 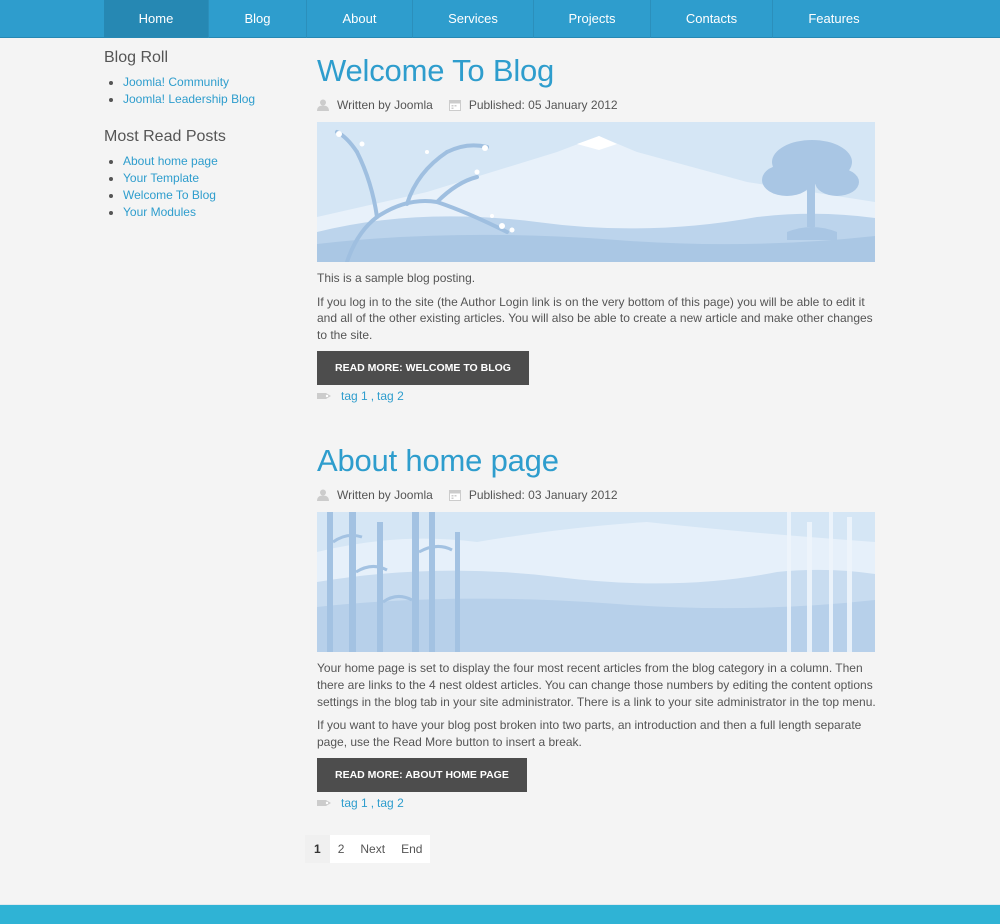 I want to click on pagination: 1 2 Next End, so click(x=368, y=849).